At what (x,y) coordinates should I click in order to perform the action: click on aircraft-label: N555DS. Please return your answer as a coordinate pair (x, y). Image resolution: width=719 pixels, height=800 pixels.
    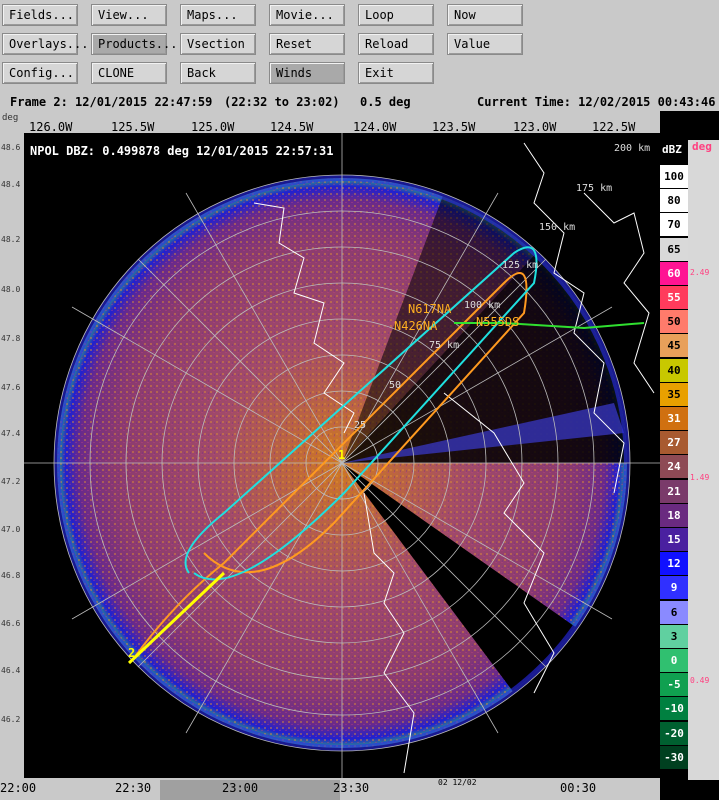
    Looking at the image, I should click on (497, 322).